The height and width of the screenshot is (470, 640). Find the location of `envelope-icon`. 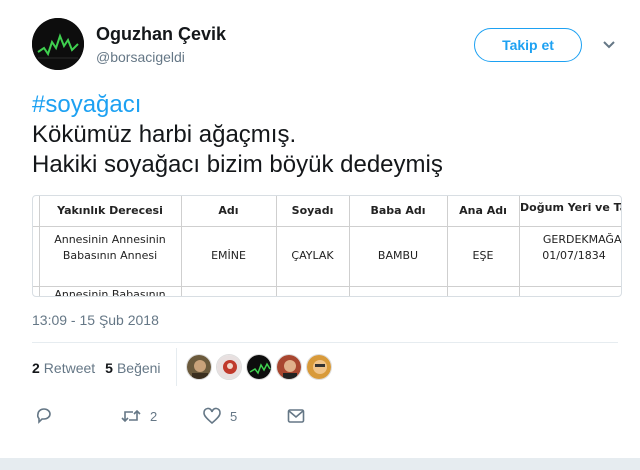

envelope-icon is located at coordinates (296, 416).